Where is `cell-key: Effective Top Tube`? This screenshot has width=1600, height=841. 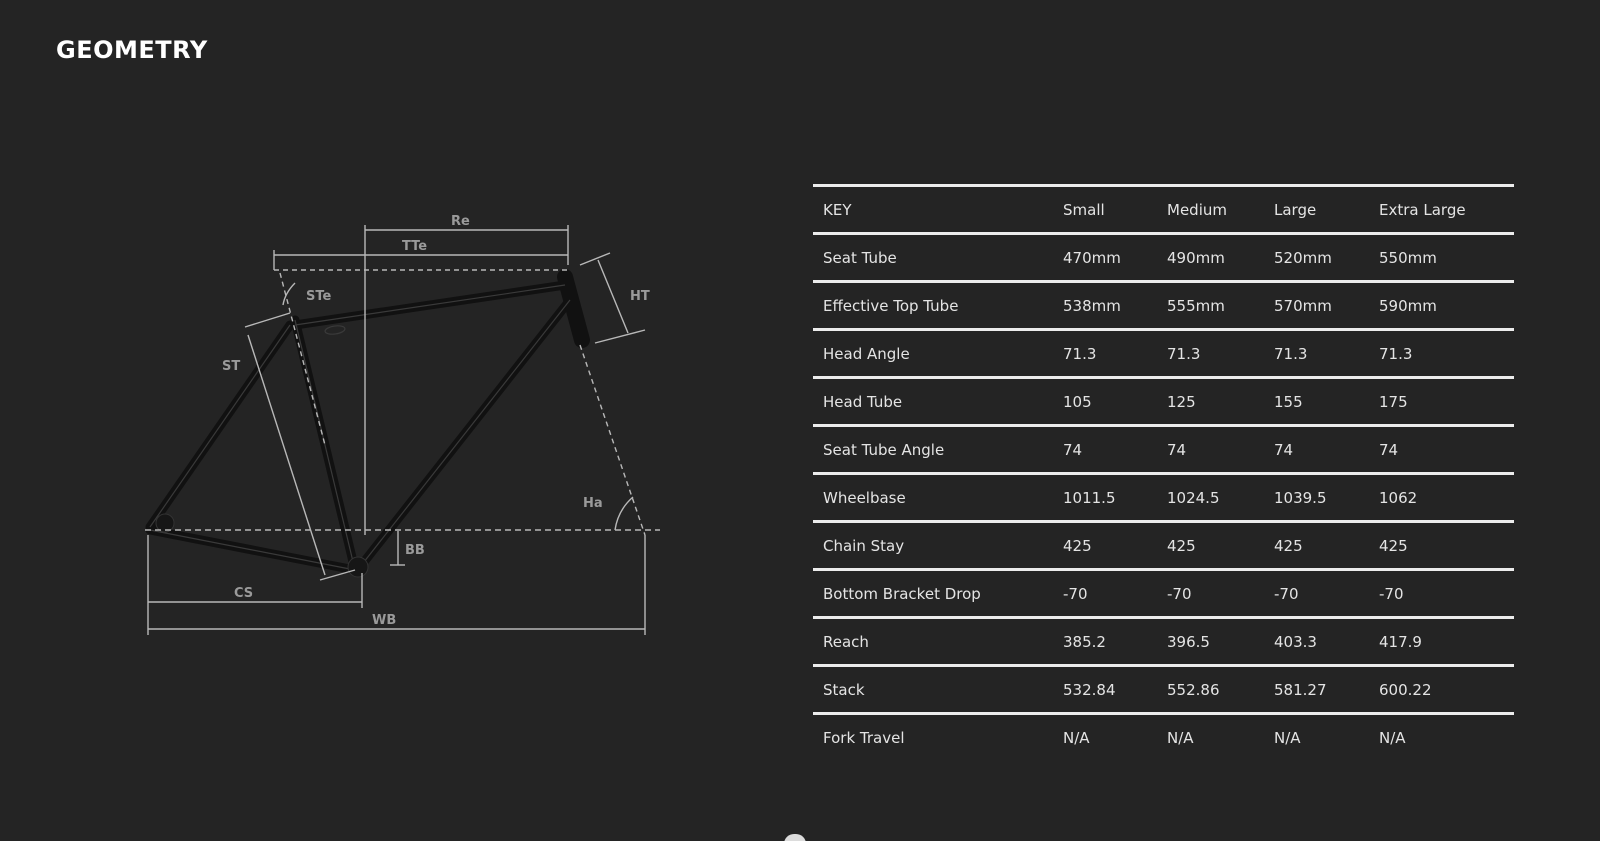
cell-key: Effective Top Tube is located at coordinates (891, 305).